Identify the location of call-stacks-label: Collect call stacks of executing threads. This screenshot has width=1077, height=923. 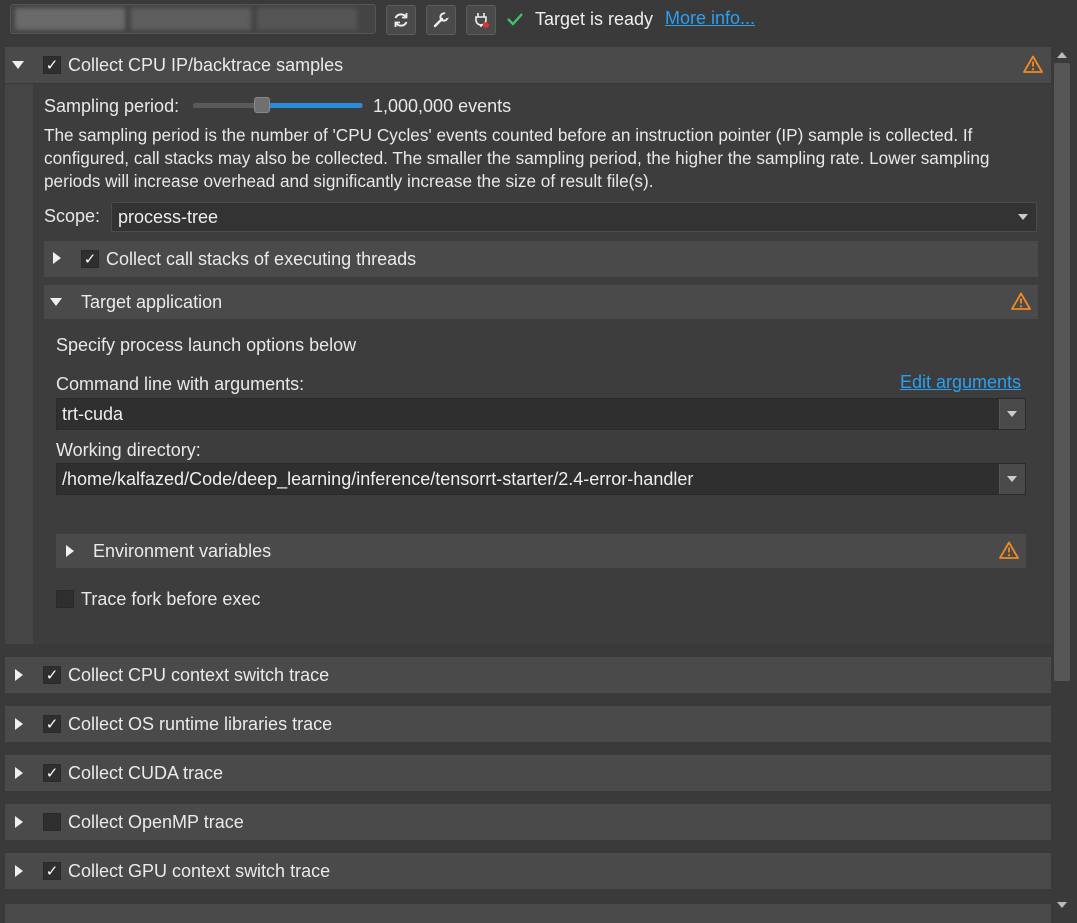
(261, 259).